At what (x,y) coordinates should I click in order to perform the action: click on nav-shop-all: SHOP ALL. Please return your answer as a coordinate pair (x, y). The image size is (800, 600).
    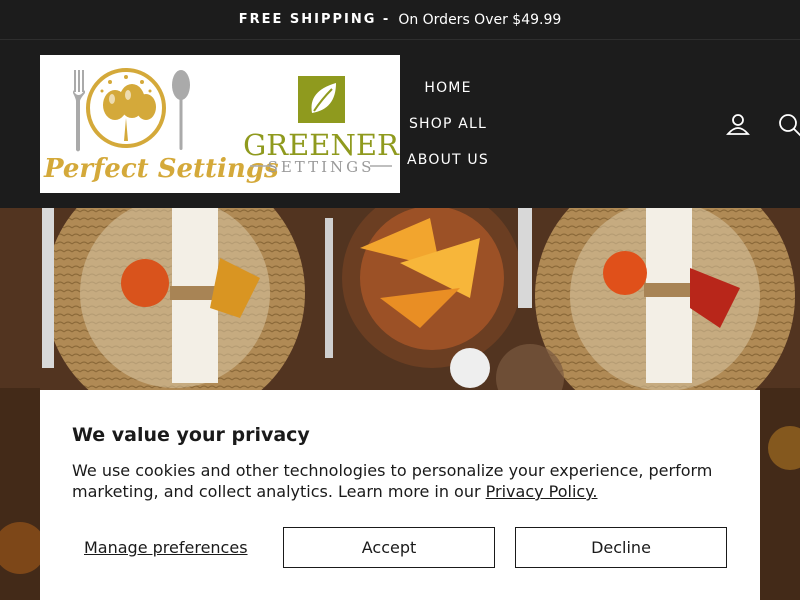
    Looking at the image, I should click on (448, 124).